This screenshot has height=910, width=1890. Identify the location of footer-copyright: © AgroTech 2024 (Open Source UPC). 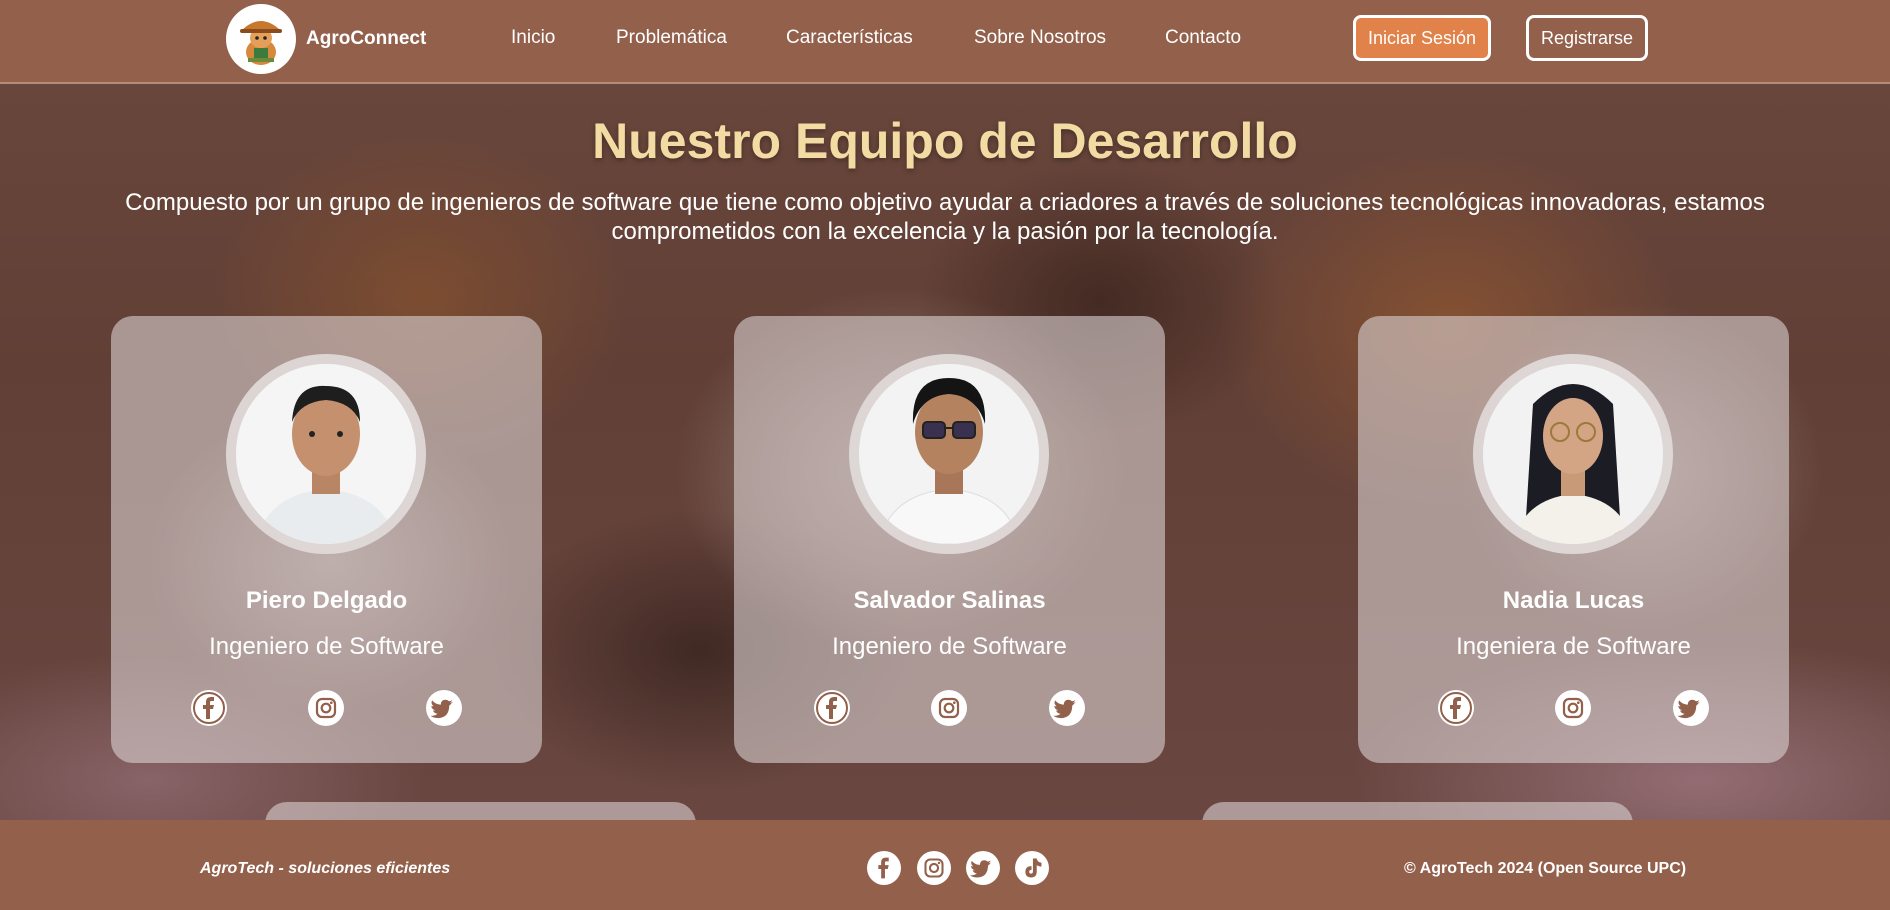
(1545, 868).